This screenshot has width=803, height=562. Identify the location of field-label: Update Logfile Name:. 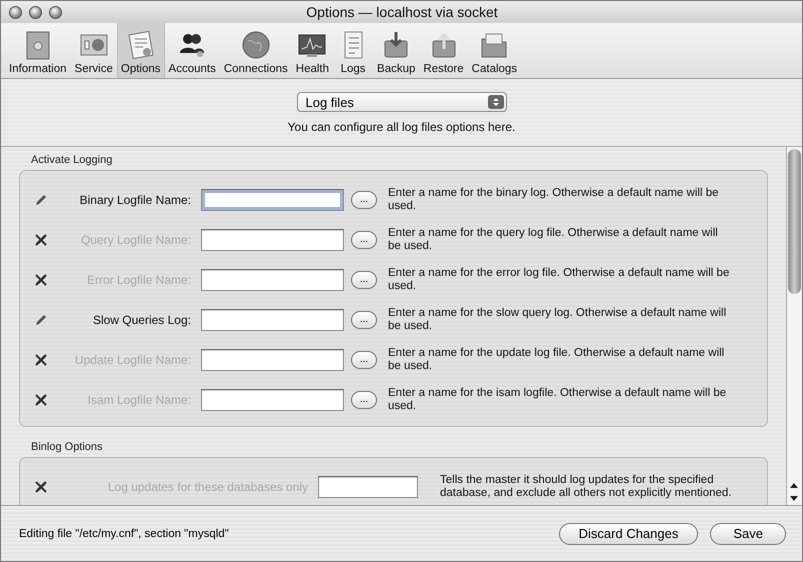
(133, 360).